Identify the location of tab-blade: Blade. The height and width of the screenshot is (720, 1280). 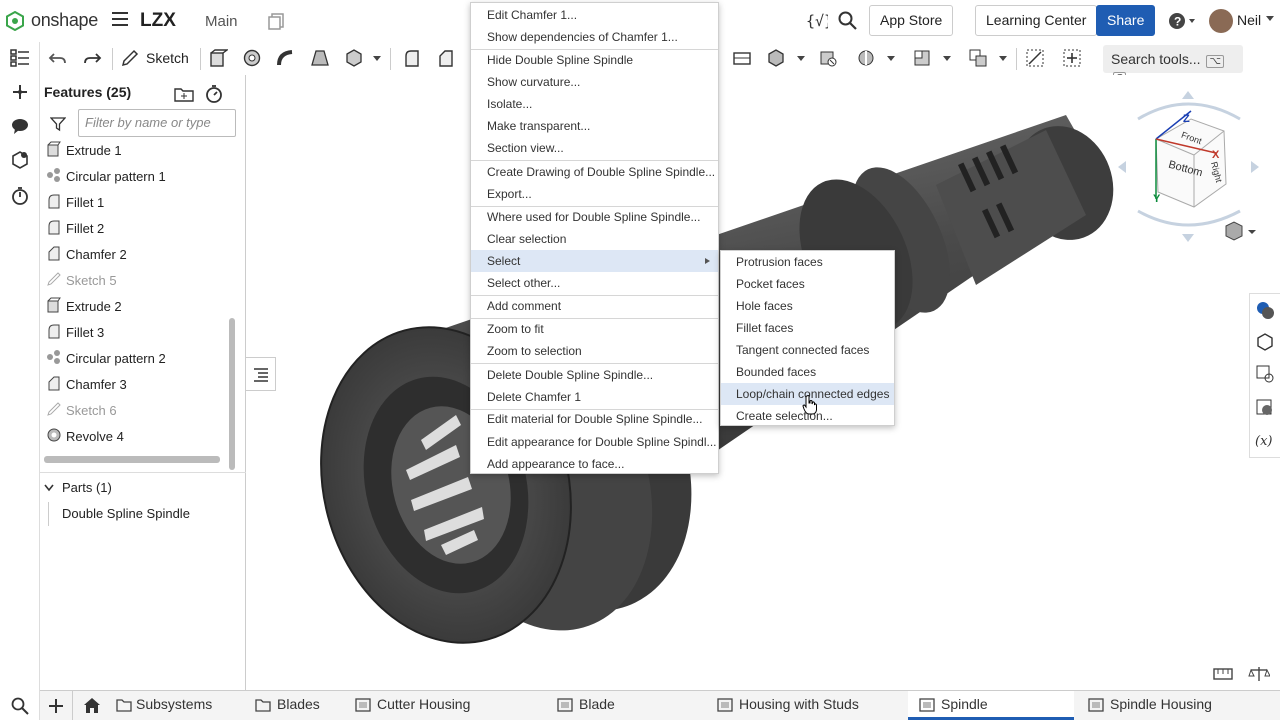
(621, 705).